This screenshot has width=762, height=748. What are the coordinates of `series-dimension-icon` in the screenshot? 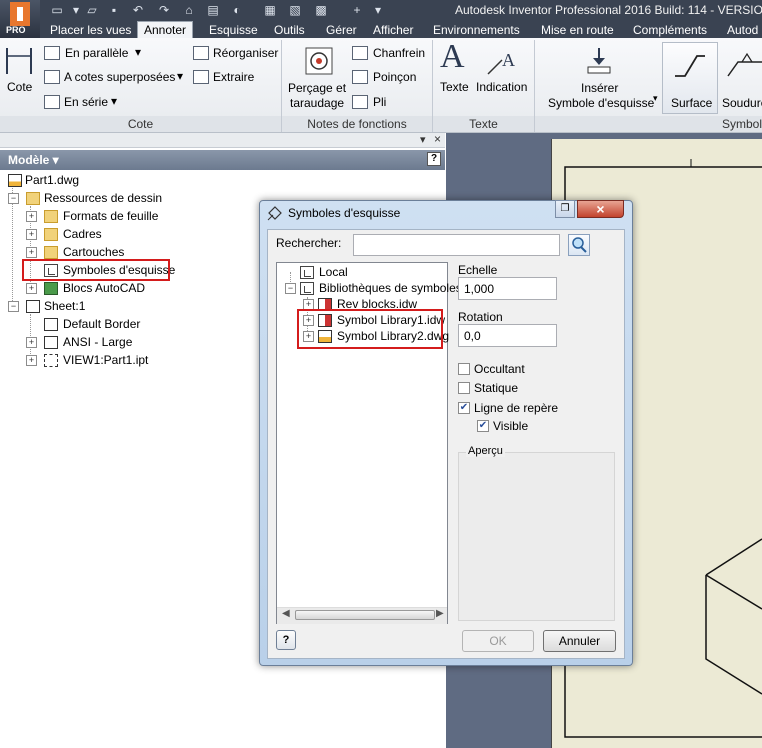 It's located at (52, 102).